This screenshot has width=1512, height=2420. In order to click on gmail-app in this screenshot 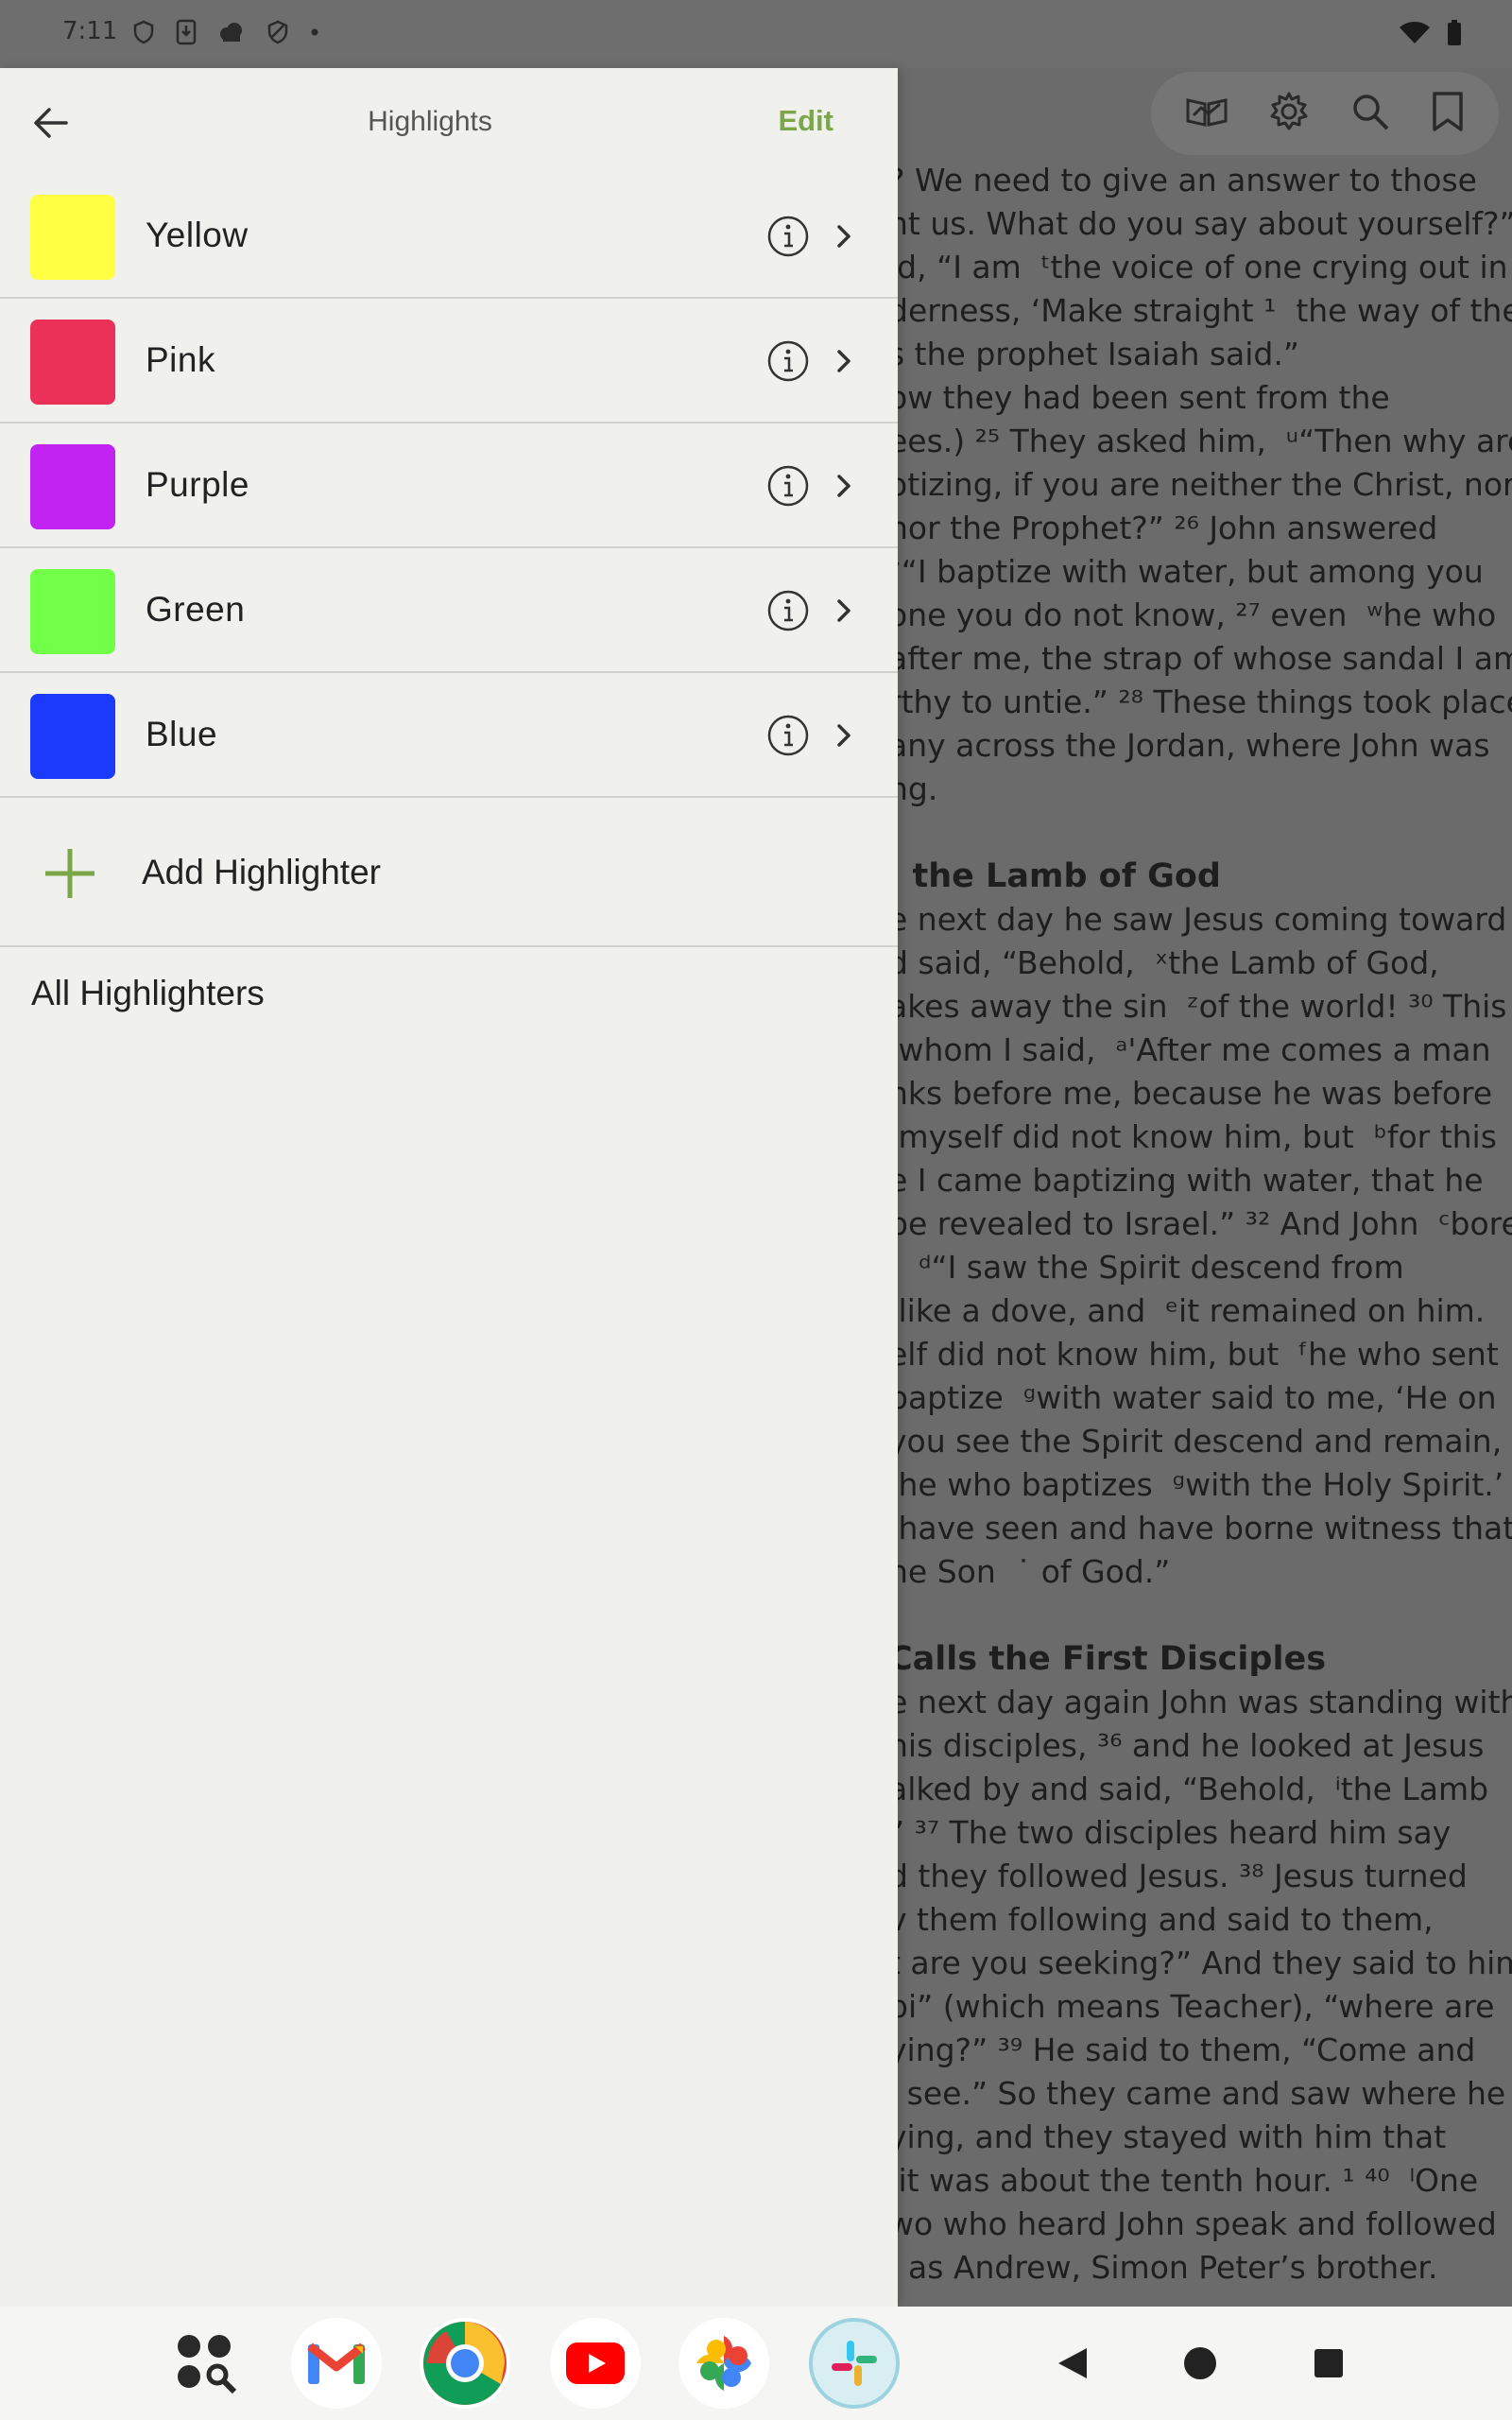, I will do `click(336, 2363)`.